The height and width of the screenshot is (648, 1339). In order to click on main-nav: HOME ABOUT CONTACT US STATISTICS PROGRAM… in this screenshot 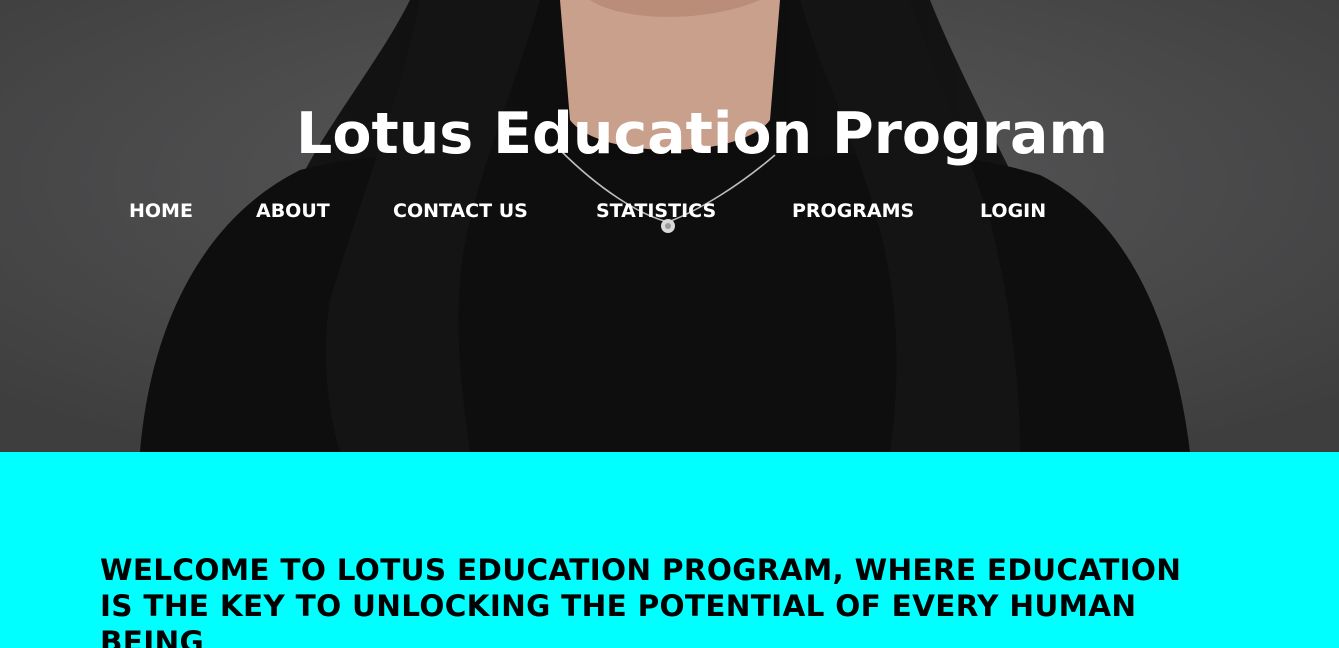, I will do `click(669, 211)`.